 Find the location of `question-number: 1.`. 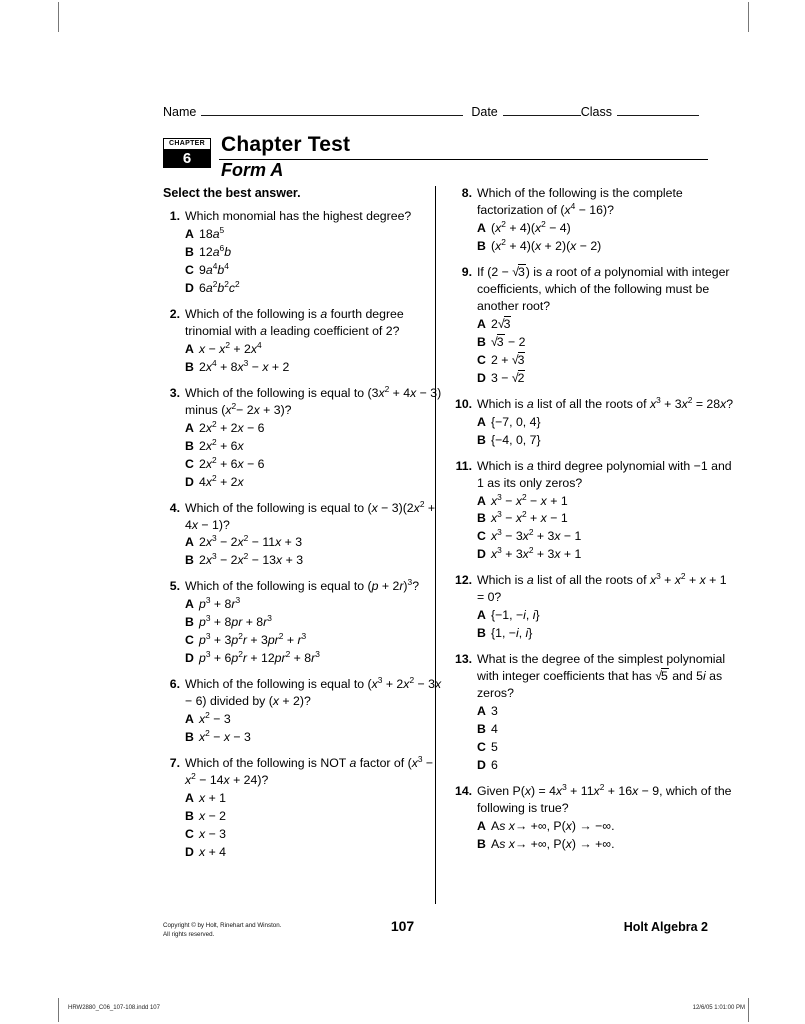

question-number: 1. is located at coordinates (174, 216).